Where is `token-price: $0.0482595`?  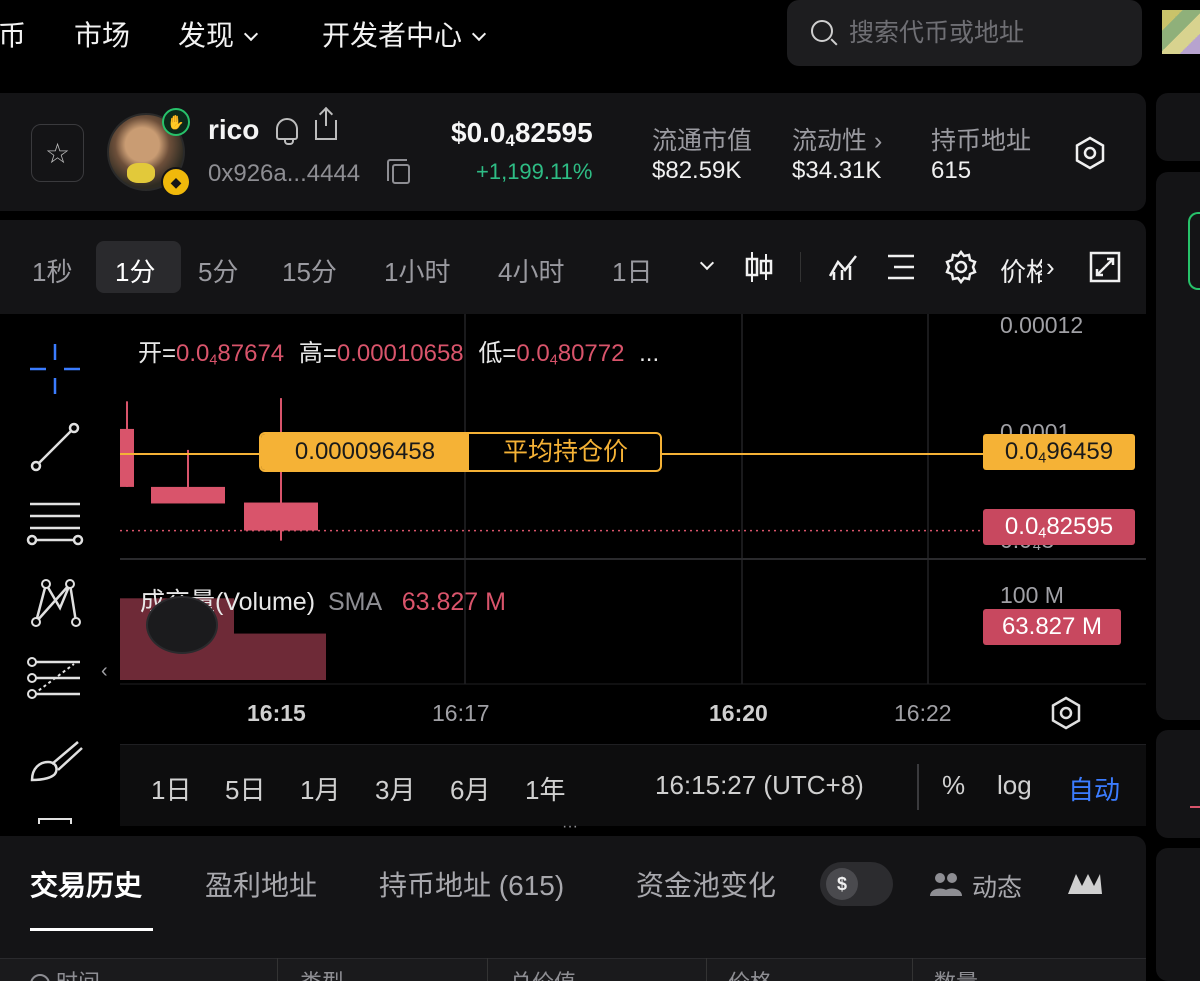 token-price: $0.0482595 is located at coordinates (522, 134).